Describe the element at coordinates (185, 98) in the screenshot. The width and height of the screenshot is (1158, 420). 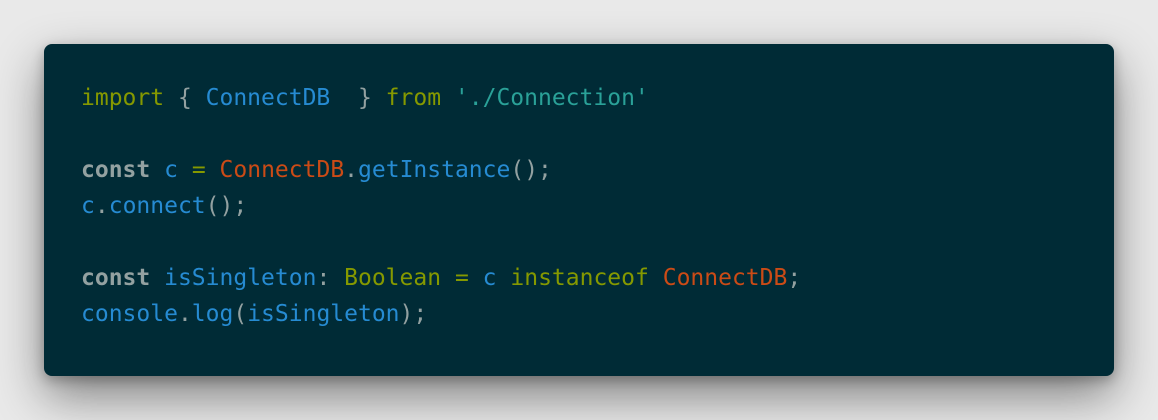
I see `code-token: {` at that location.